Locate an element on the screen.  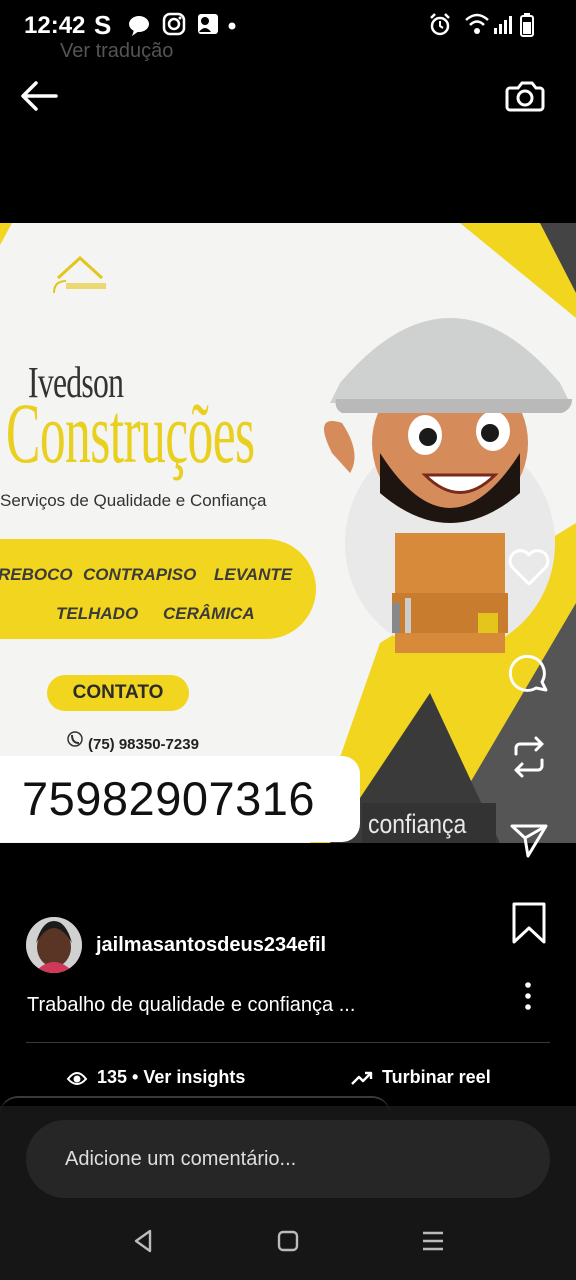
wifi-icon is located at coordinates (477, 23).